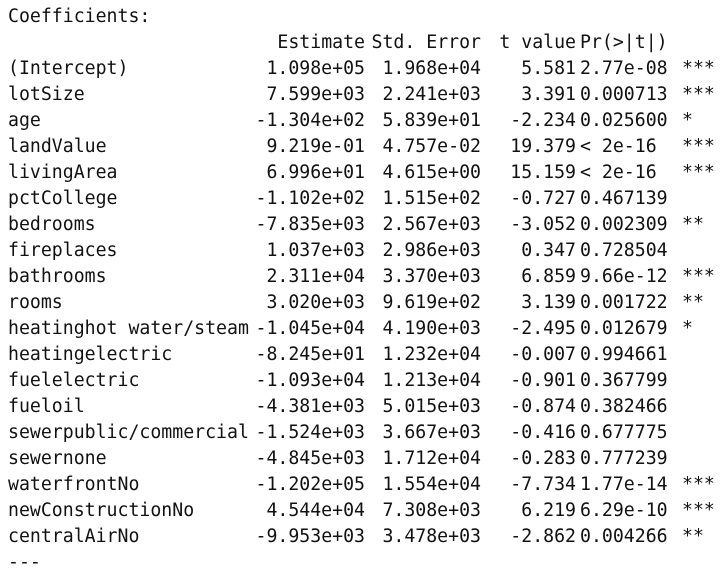 This screenshot has width=721, height=576. I want to click on coef-std-error: 3.370e+03, so click(431, 276).